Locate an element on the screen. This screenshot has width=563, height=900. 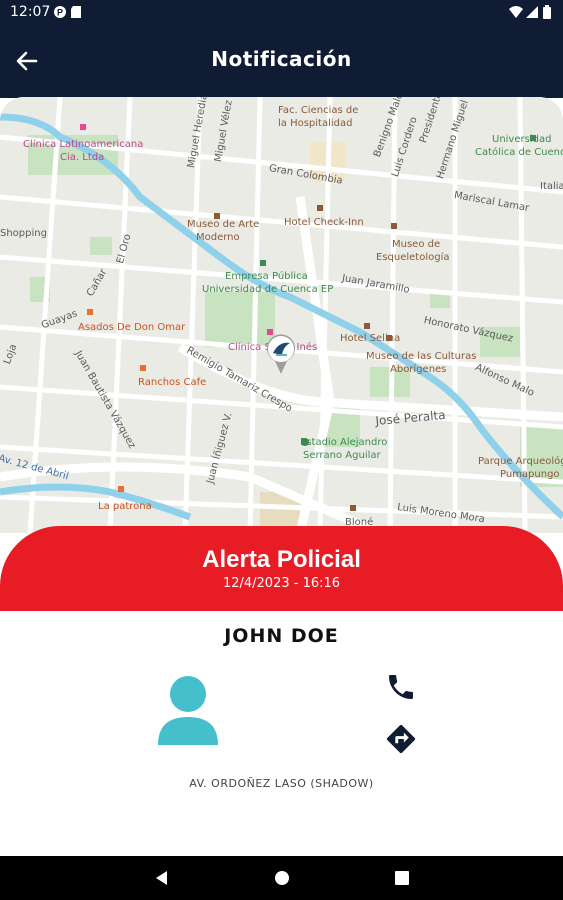
map-label: Museo de Arte is located at coordinates (223, 224).